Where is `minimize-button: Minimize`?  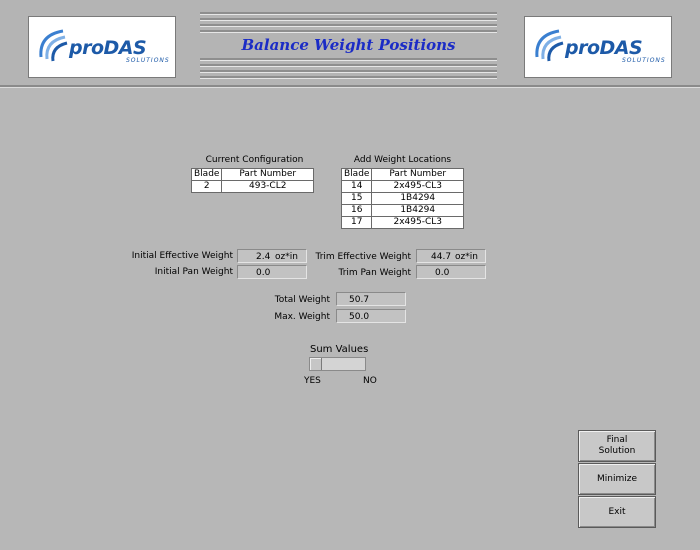
minimize-button: Minimize is located at coordinates (617, 479).